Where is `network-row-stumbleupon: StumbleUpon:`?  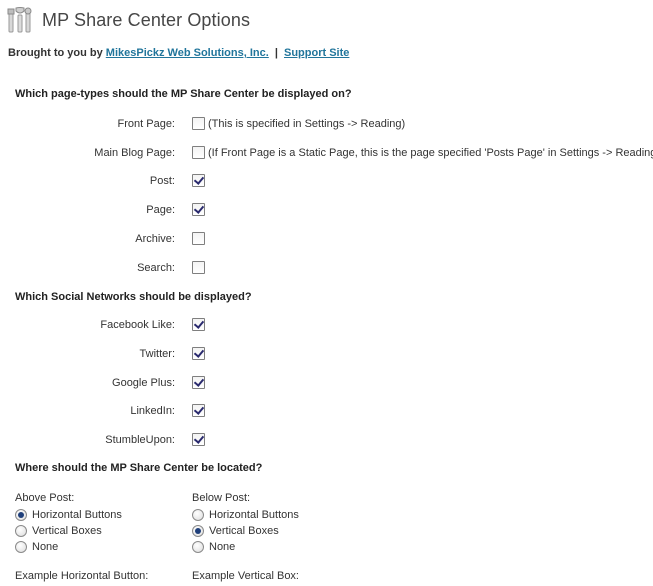
network-row-stumbleupon: StumbleUpon: is located at coordinates (326, 441).